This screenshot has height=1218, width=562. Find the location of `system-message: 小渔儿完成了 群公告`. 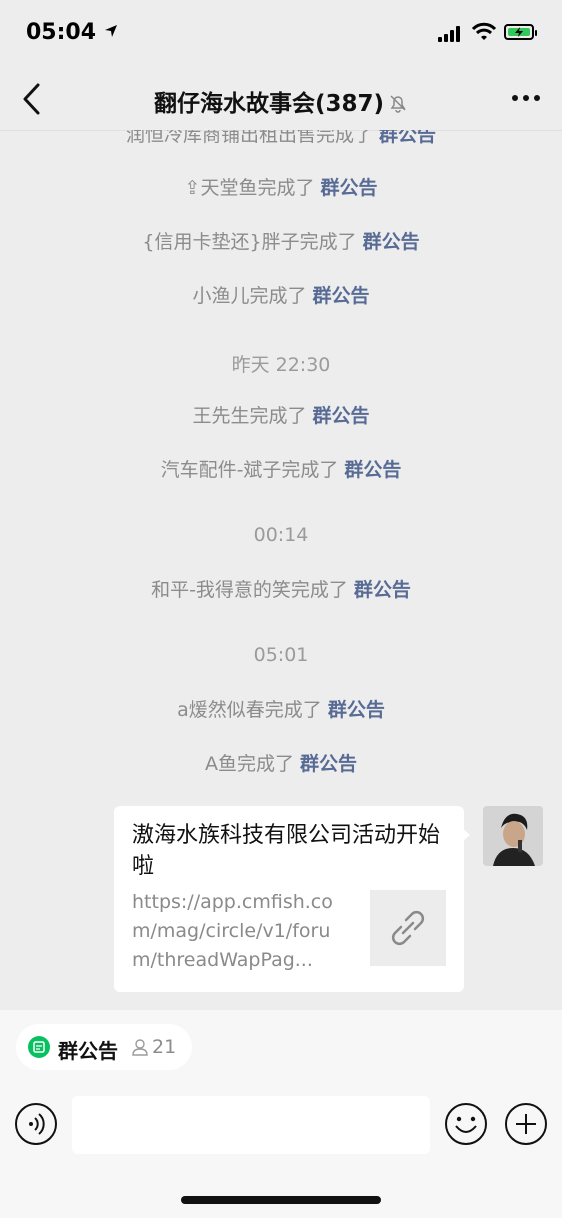

system-message: 小渔儿完成了 群公告 is located at coordinates (281, 296).